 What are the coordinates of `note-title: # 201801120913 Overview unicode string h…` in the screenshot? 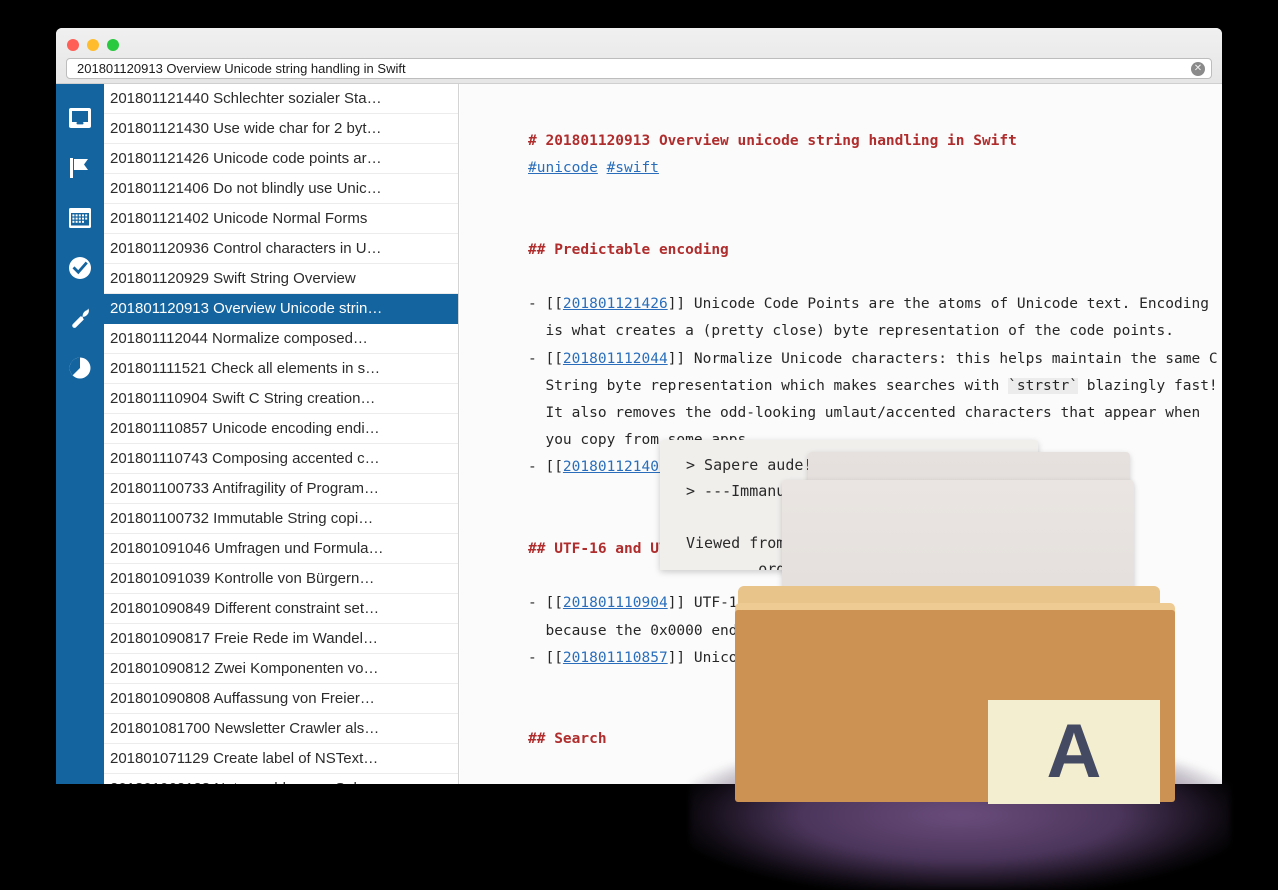 It's located at (772, 141).